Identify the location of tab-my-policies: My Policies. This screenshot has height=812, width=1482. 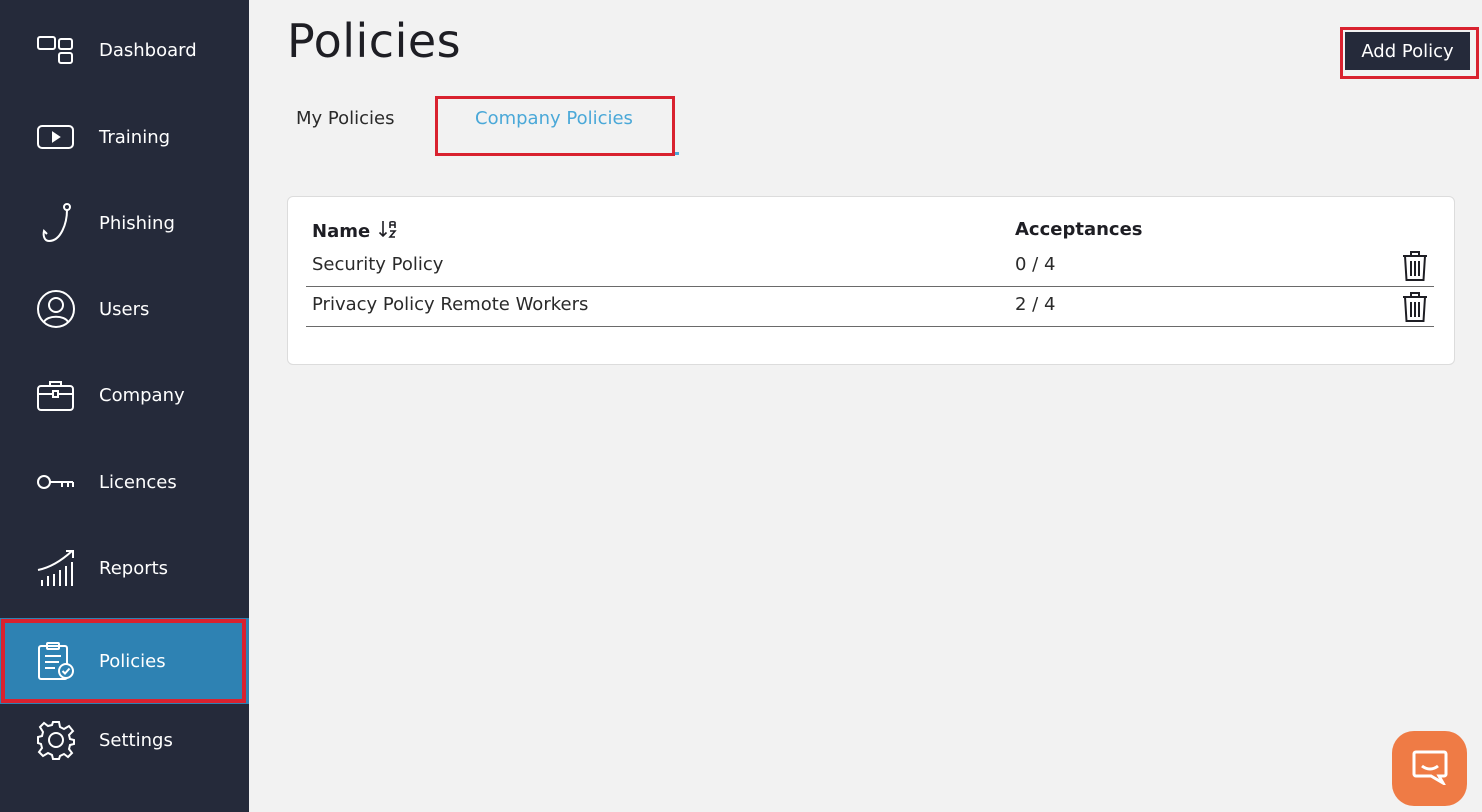
(345, 118).